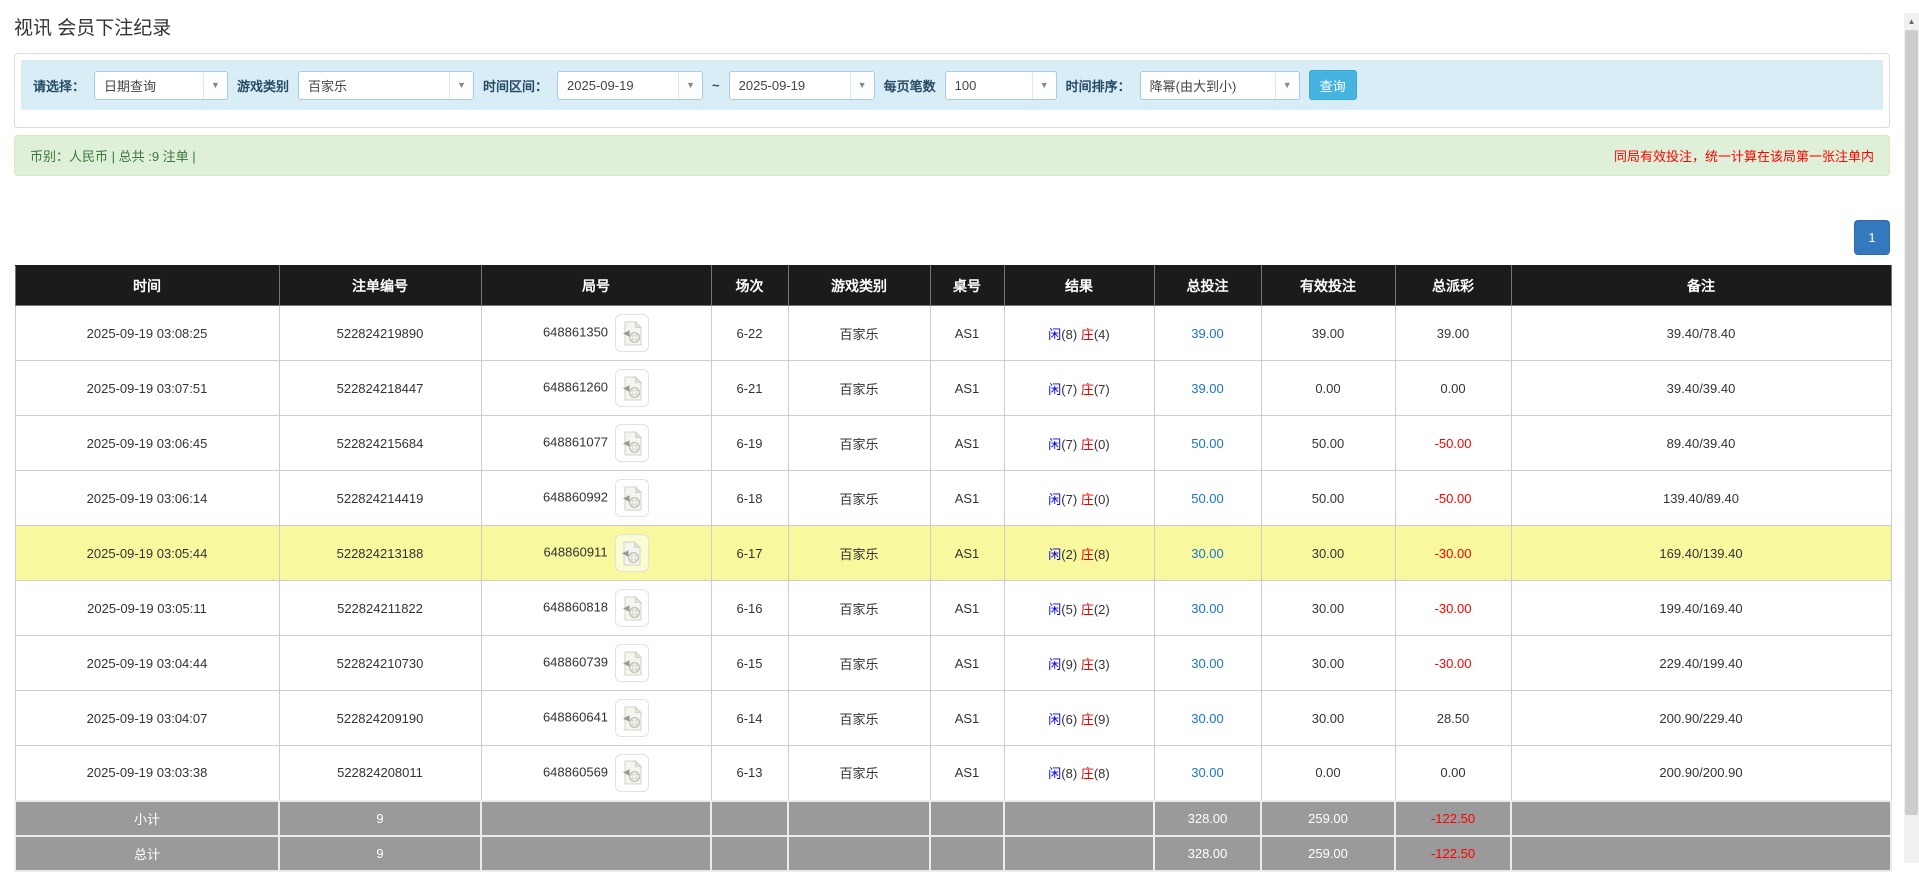 This screenshot has width=1919, height=872. Describe the element at coordinates (1701, 718) in the screenshot. I see `cell-remark: 200.90/229.40` at that location.